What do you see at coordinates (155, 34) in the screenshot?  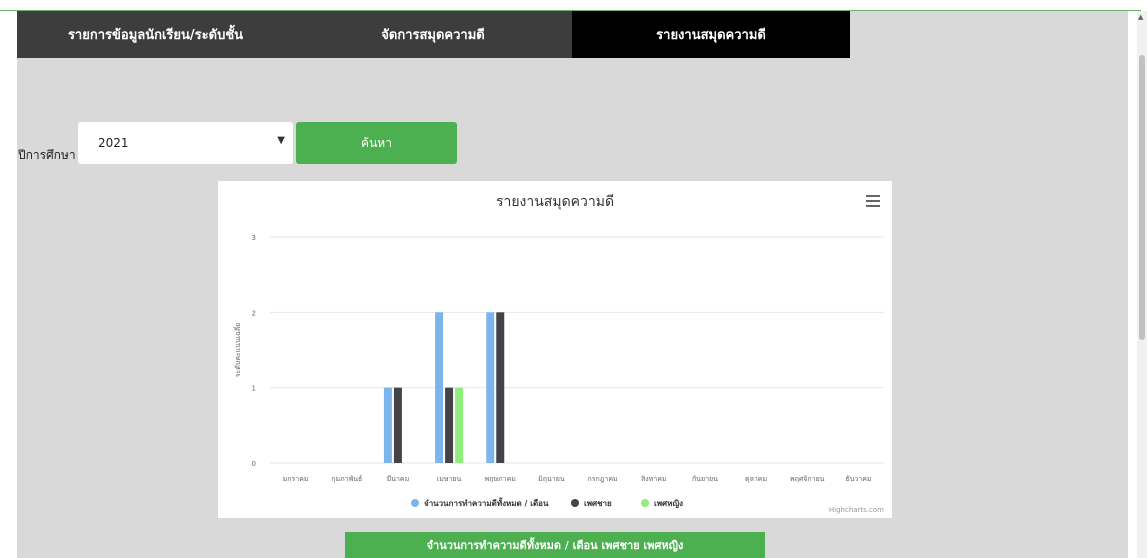 I see `tab-student-info: รายการข้อมูลนักเรียน/ระดับชั้น` at bounding box center [155, 34].